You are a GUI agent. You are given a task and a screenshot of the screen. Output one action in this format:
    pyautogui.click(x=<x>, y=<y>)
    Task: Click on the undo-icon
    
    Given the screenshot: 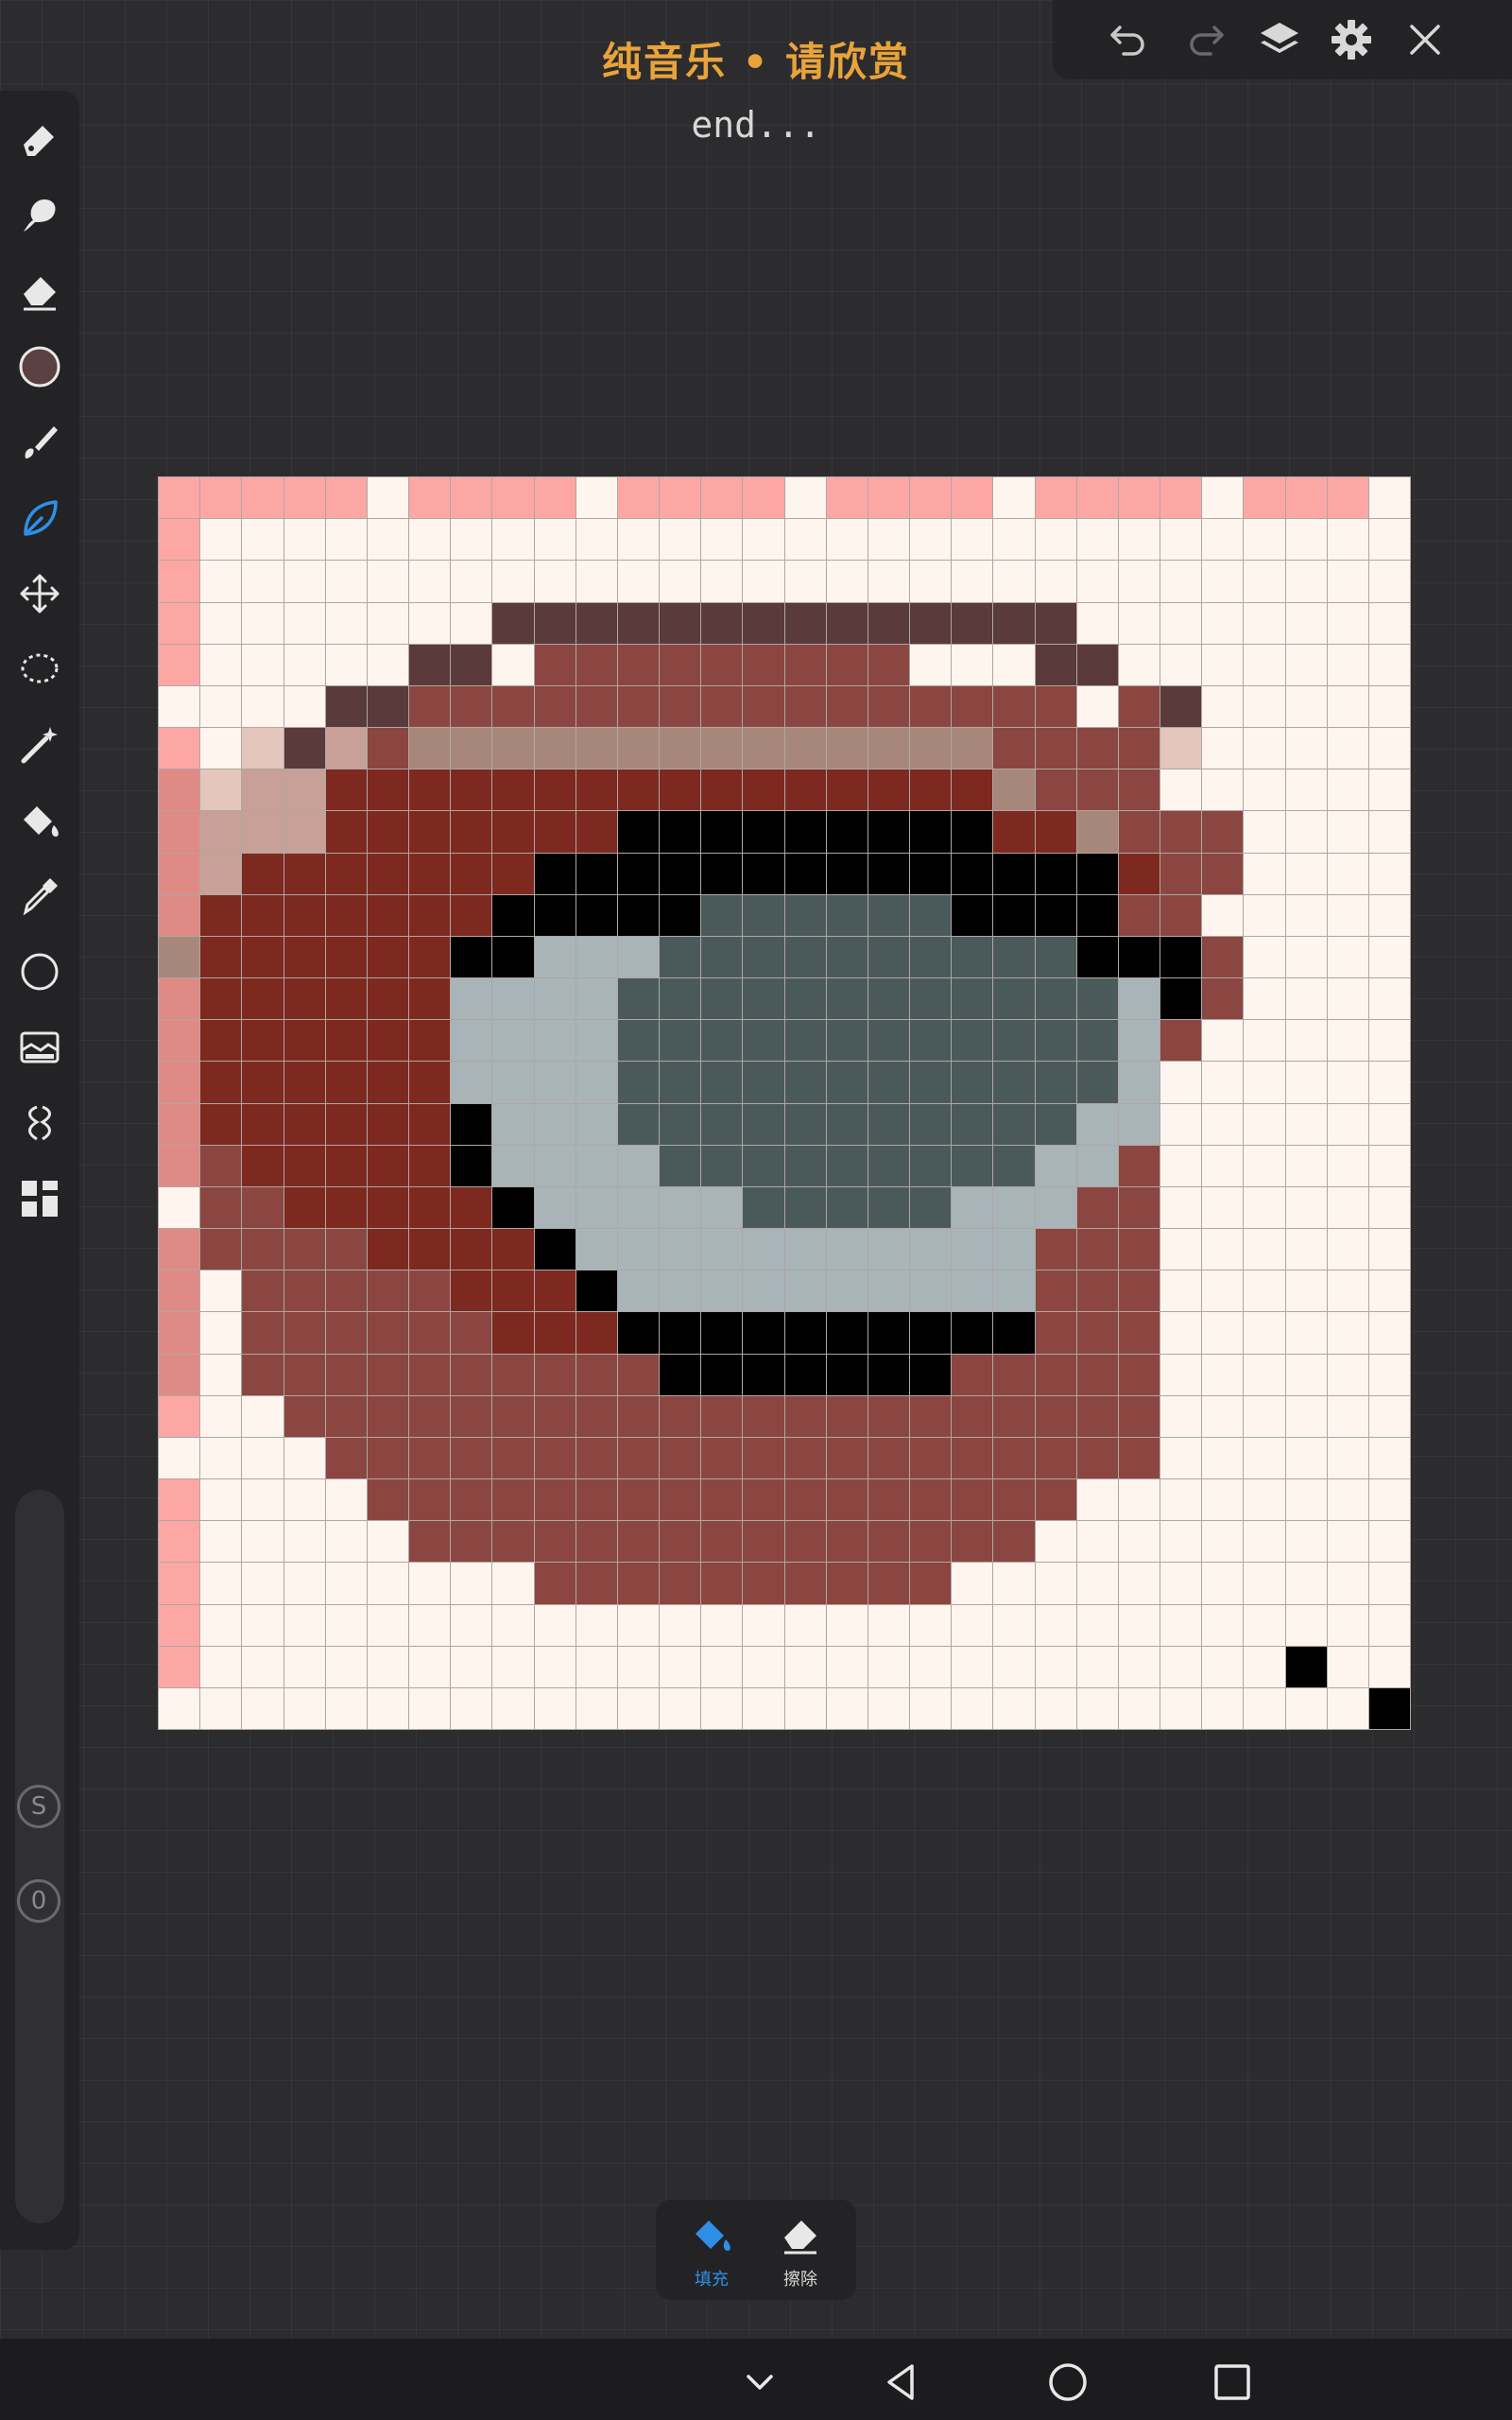 What is the action you would take?
    pyautogui.click(x=1128, y=39)
    